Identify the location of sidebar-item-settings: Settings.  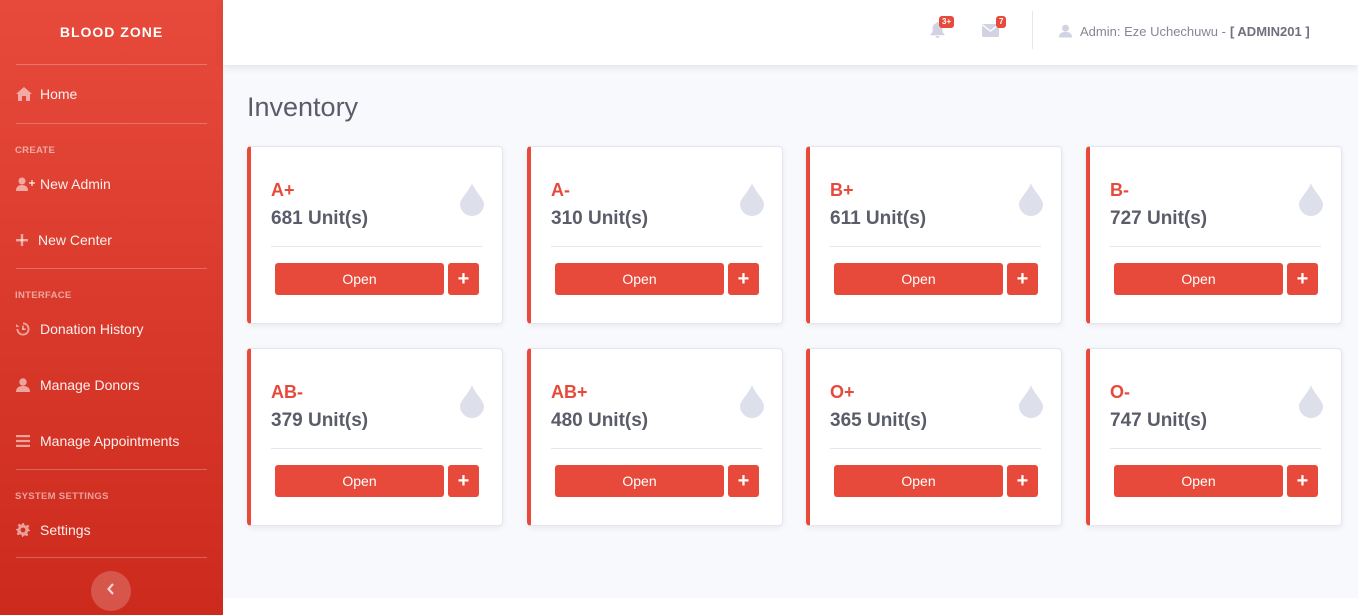
(111, 530).